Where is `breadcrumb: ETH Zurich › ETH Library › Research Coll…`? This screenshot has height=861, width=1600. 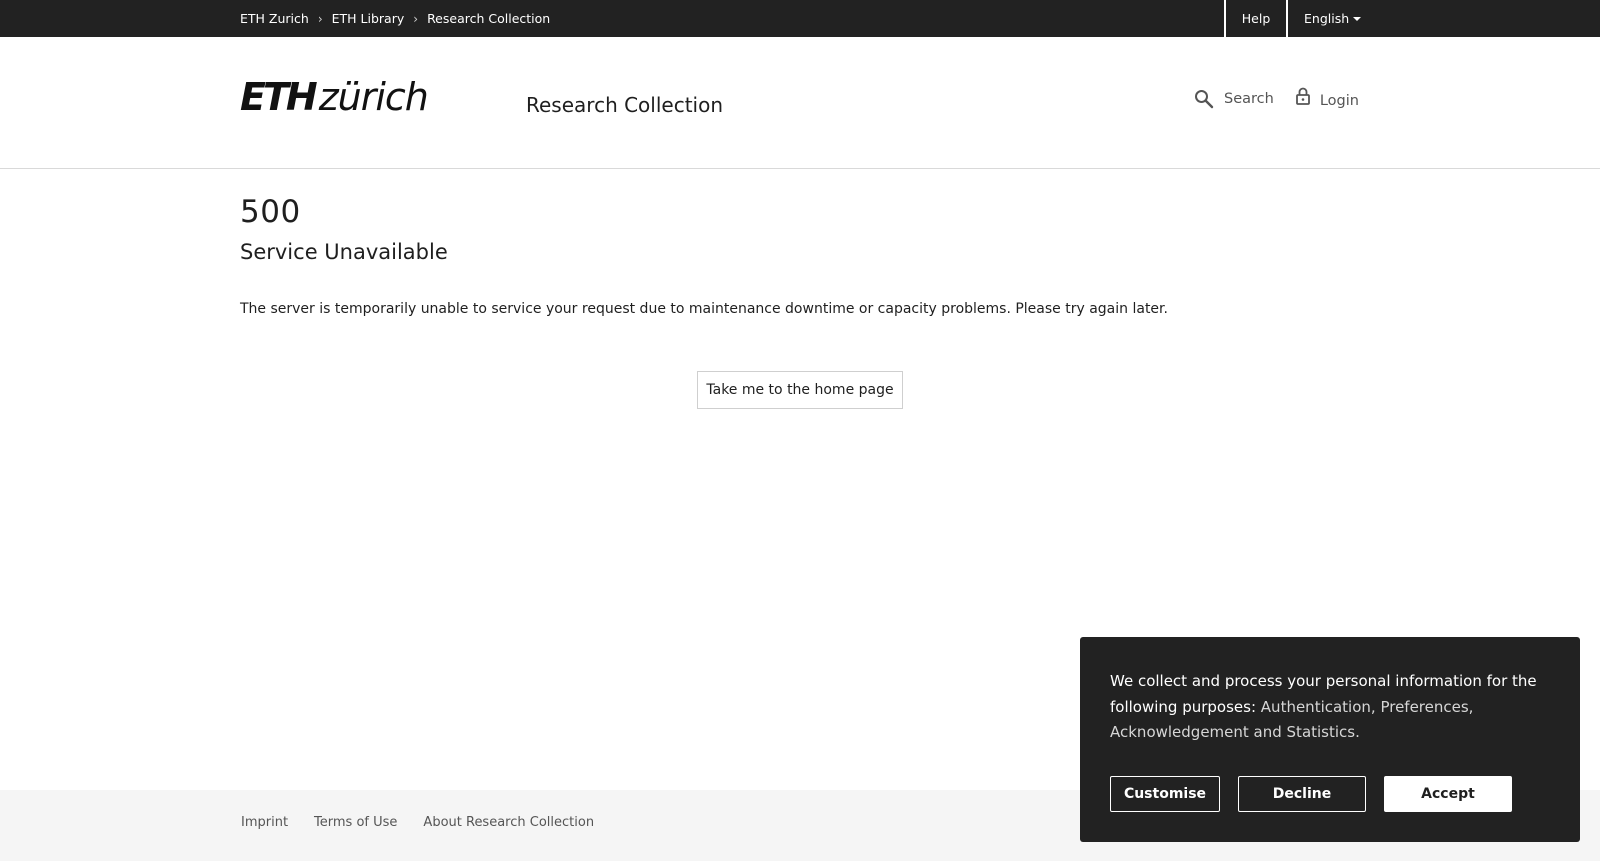
breadcrumb: ETH Zurich › ETH Library › Research Coll… is located at coordinates (395, 18).